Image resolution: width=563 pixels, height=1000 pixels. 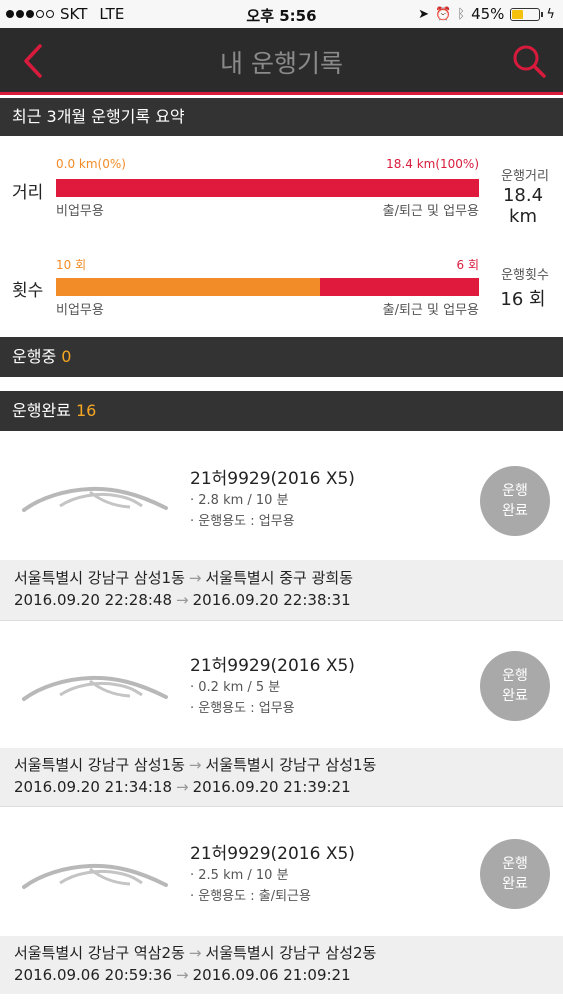 I want to click on trip-start-time: 2016.09.20 21:34:18, so click(x=93, y=787).